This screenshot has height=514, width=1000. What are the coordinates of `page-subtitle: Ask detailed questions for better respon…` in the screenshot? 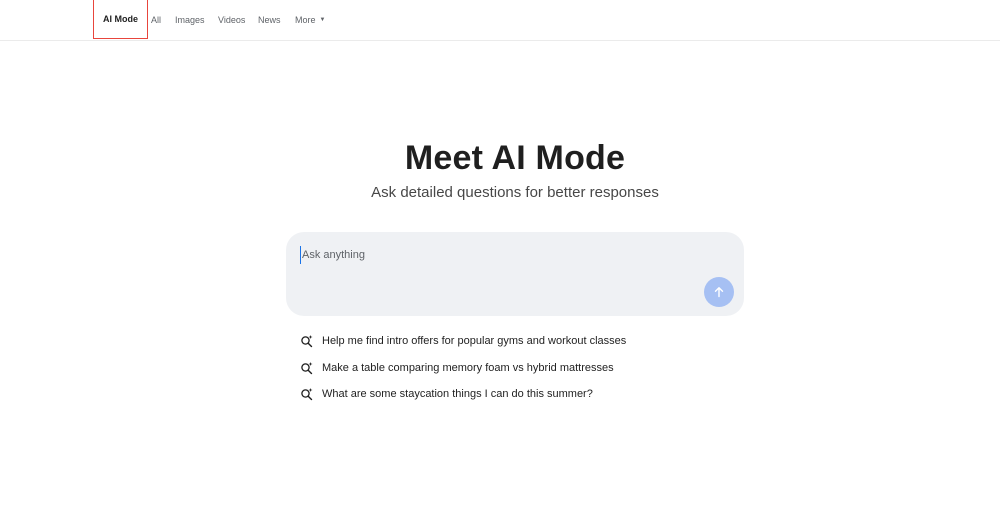 It's located at (515, 192).